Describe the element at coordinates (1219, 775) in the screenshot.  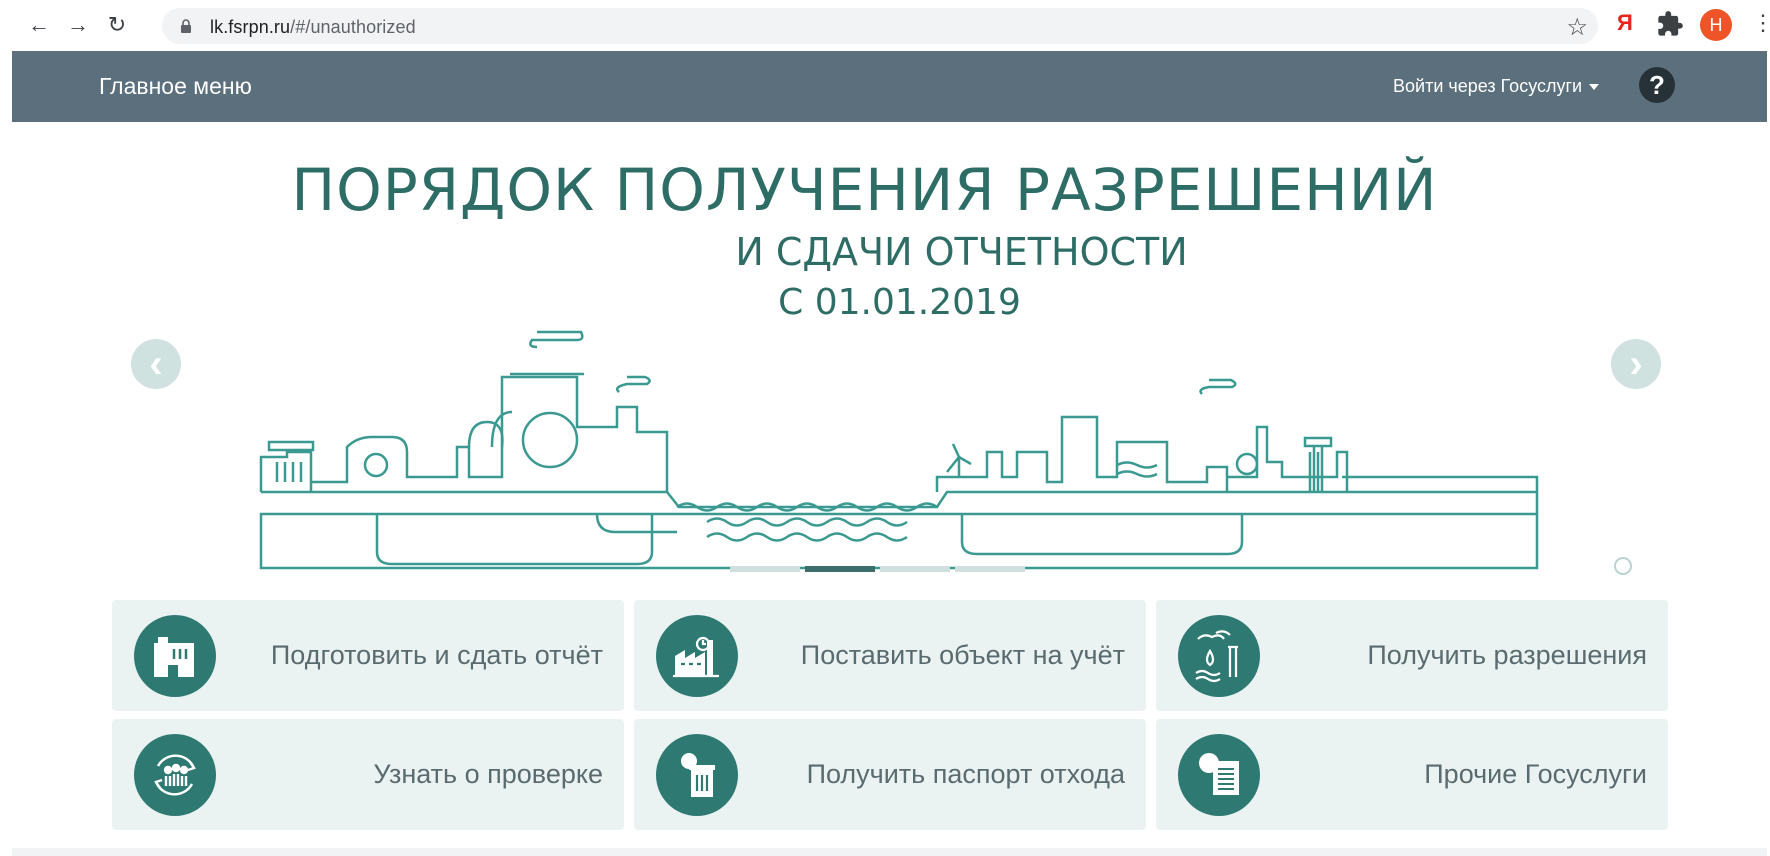
I see `emblem-document-icon` at that location.